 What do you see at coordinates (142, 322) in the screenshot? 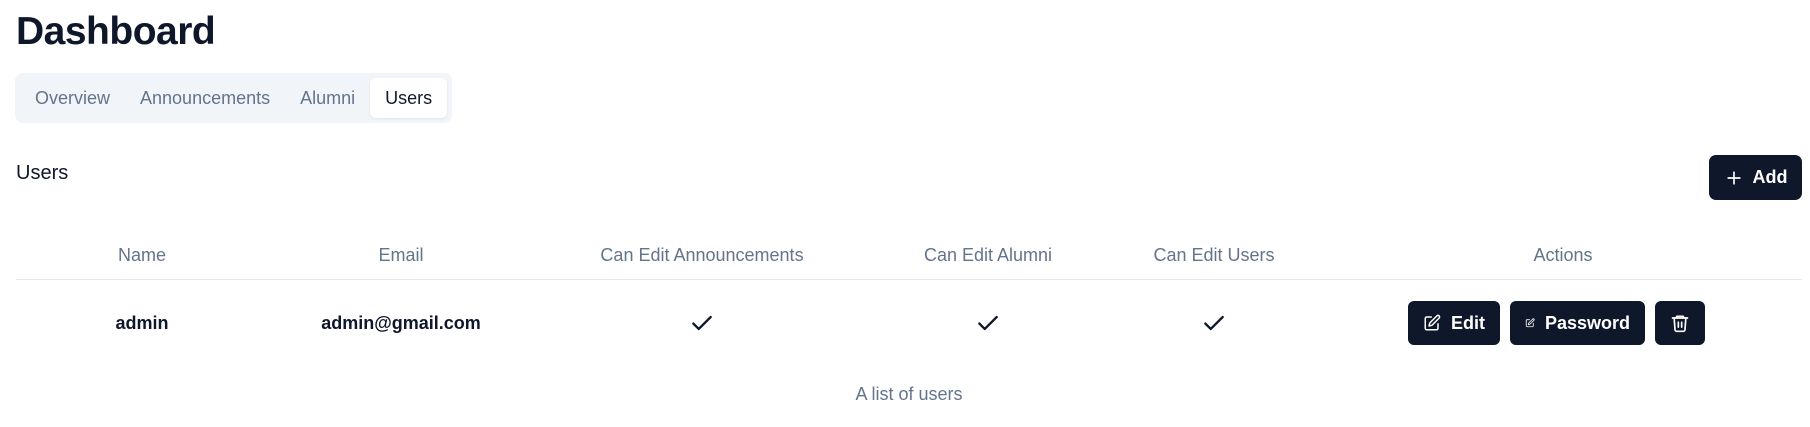
I see `cell-name: admin` at bounding box center [142, 322].